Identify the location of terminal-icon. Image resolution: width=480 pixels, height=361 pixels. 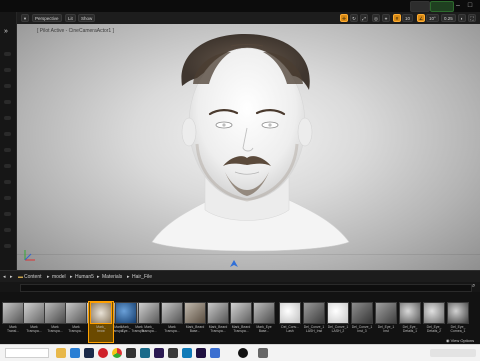
(131, 353).